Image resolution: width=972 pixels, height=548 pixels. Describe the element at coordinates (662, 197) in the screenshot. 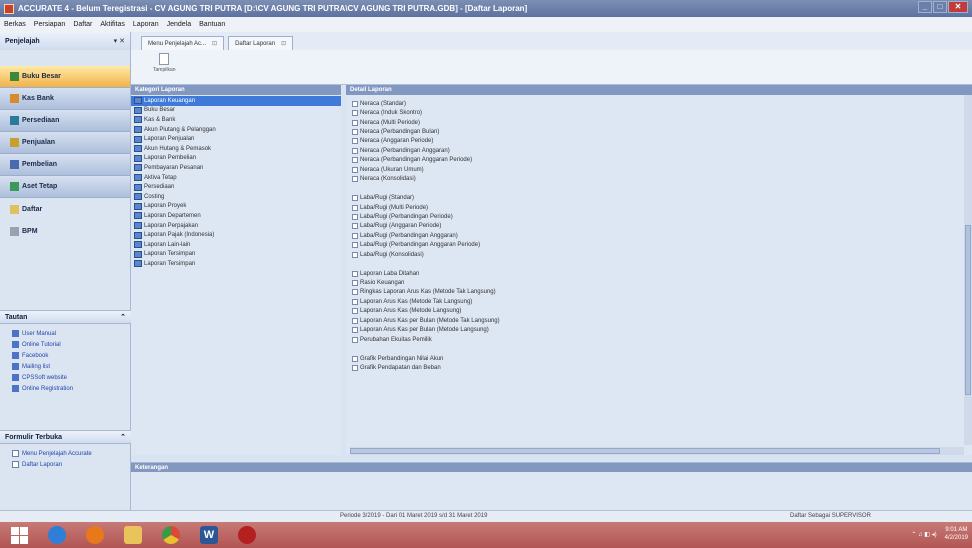

I see `detail-item: Laba/Rugi (Standar)` at that location.